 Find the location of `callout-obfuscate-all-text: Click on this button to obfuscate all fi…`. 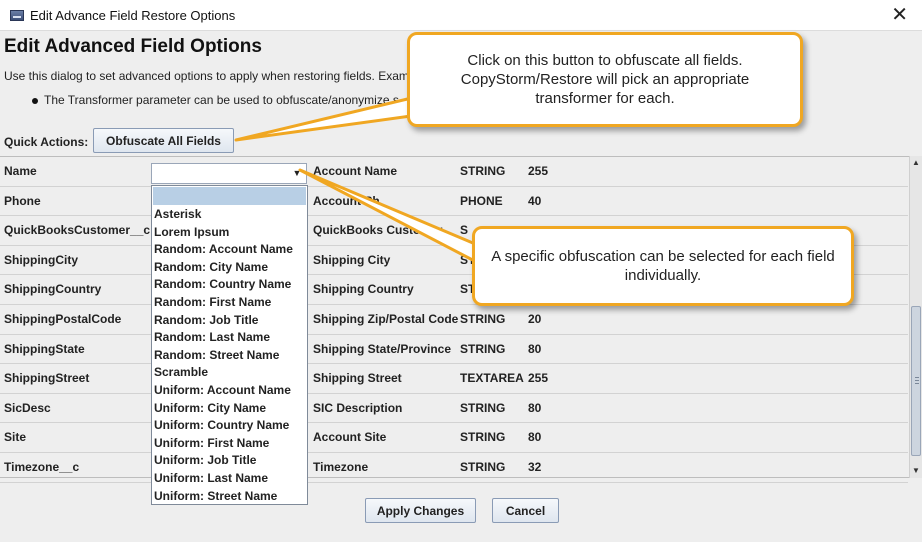

callout-obfuscate-all-text: Click on this button to obfuscate all fi… is located at coordinates (605, 79).